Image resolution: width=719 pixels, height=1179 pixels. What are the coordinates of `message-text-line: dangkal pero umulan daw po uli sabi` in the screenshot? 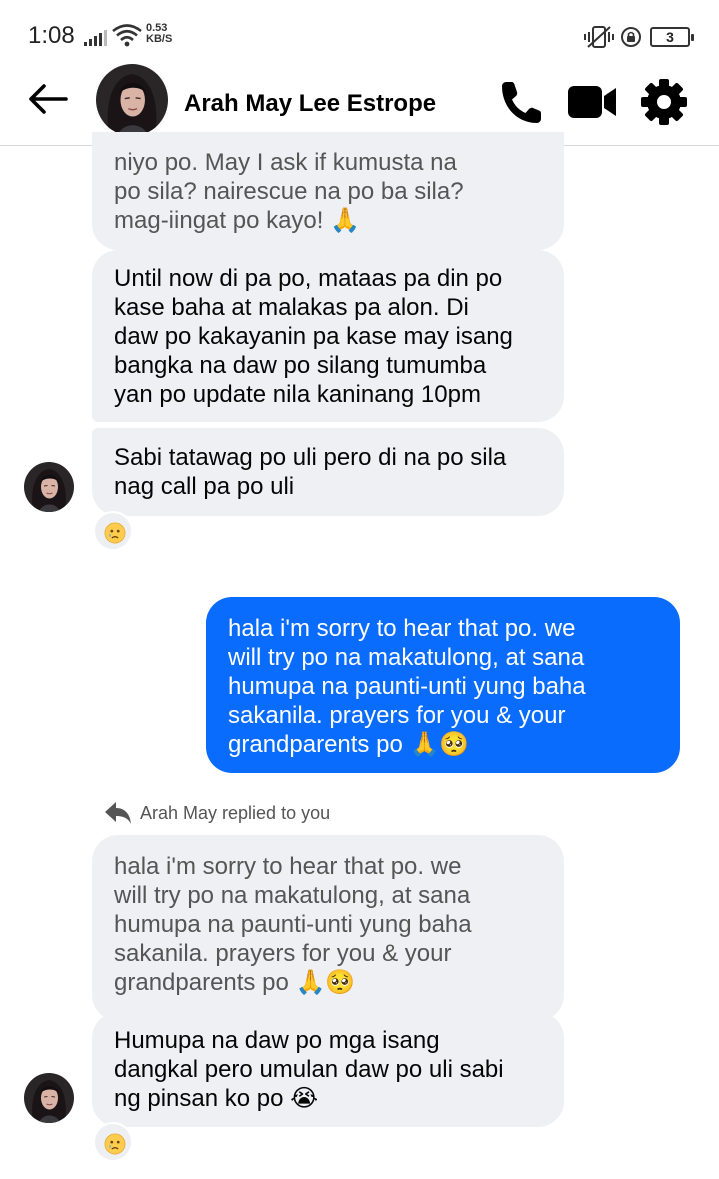 It's located at (309, 1069).